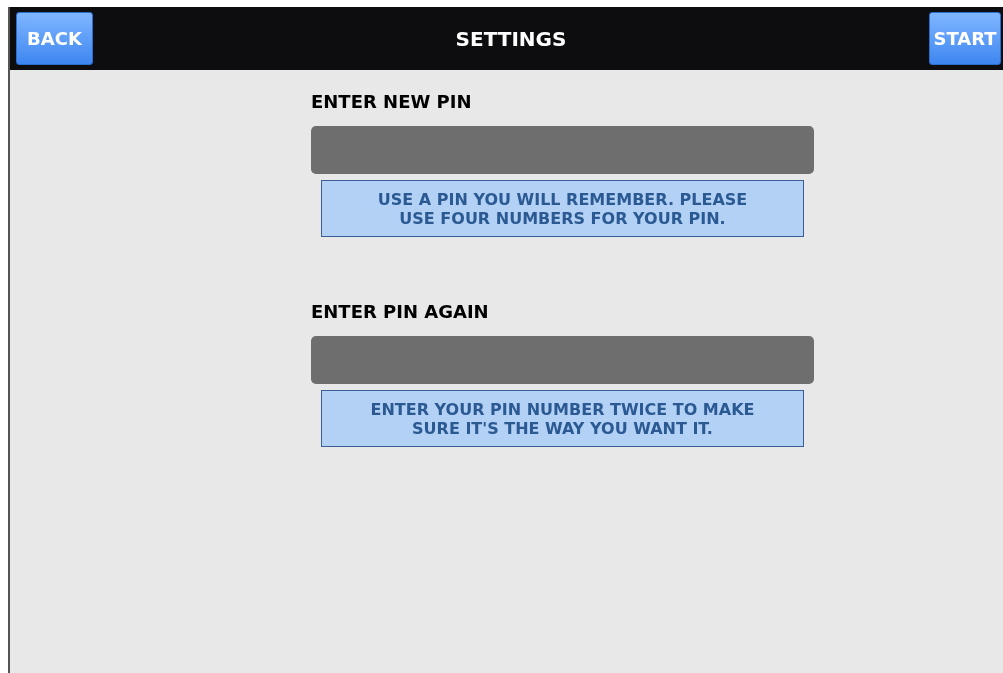 The width and height of the screenshot is (1003, 673). I want to click on field-label: ENTER PIN AGAIN, so click(400, 312).